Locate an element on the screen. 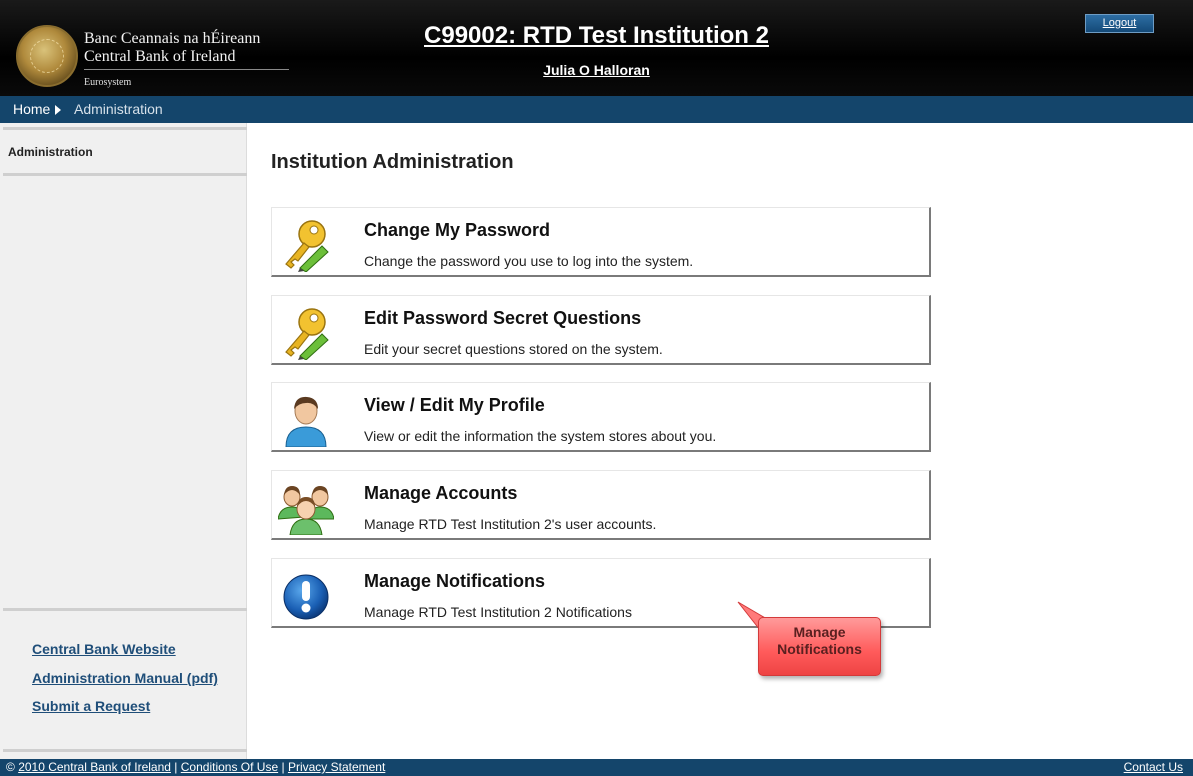 This screenshot has height=776, width=1193. copyright-link: 2010 Central Bank of Ireland is located at coordinates (94, 767).